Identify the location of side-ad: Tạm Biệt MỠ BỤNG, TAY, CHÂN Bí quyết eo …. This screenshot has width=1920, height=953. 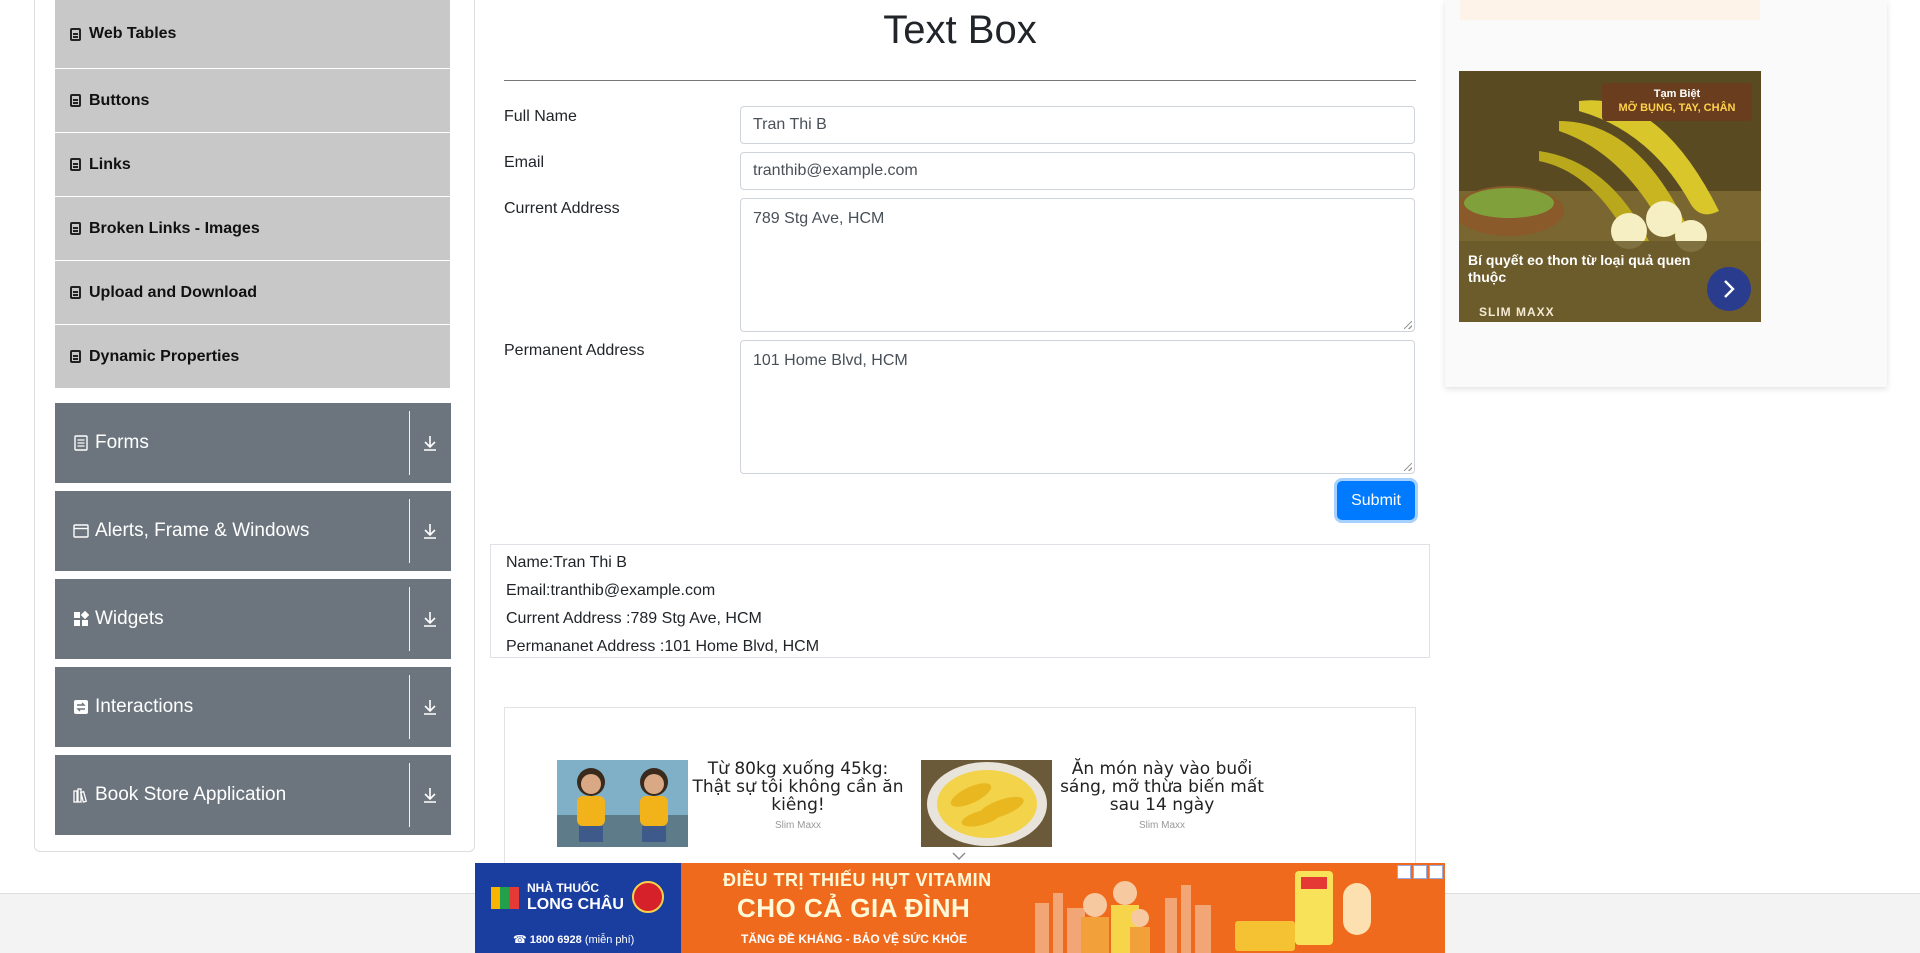
(1610, 196).